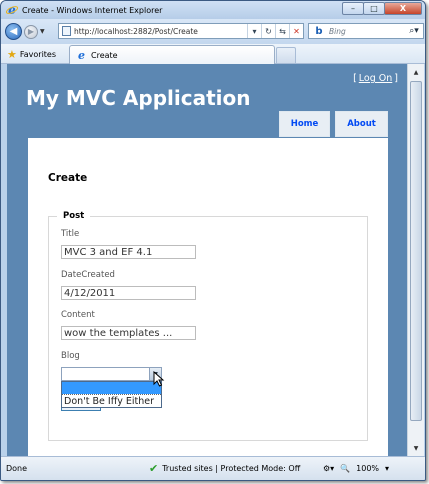 The height and width of the screenshot is (484, 429). I want to click on title-input: MVC 3 and EF 4.1, so click(128, 252).